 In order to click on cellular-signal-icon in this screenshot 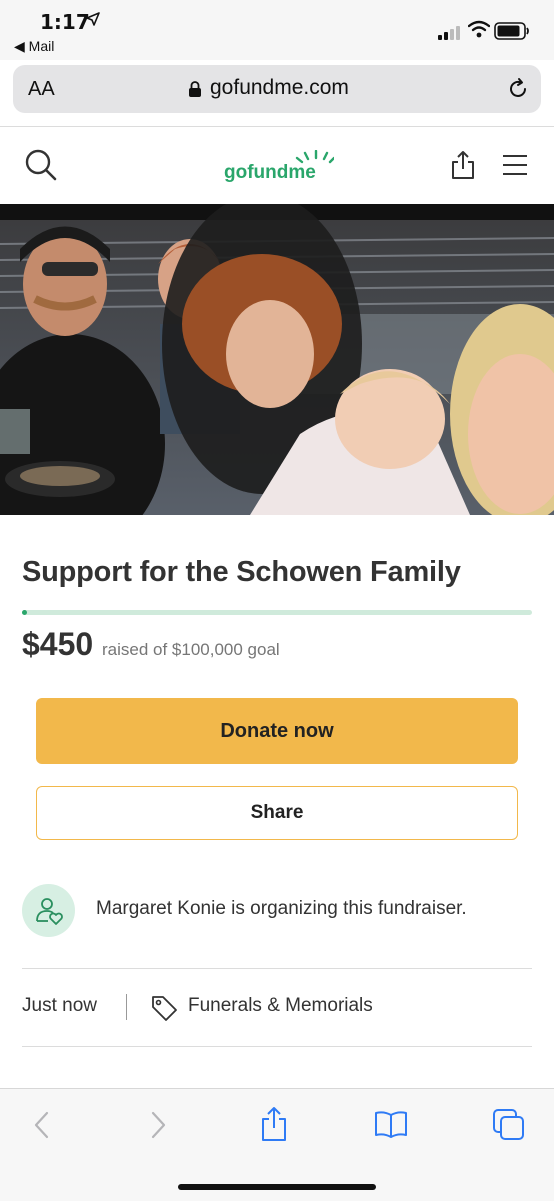, I will do `click(449, 33)`.